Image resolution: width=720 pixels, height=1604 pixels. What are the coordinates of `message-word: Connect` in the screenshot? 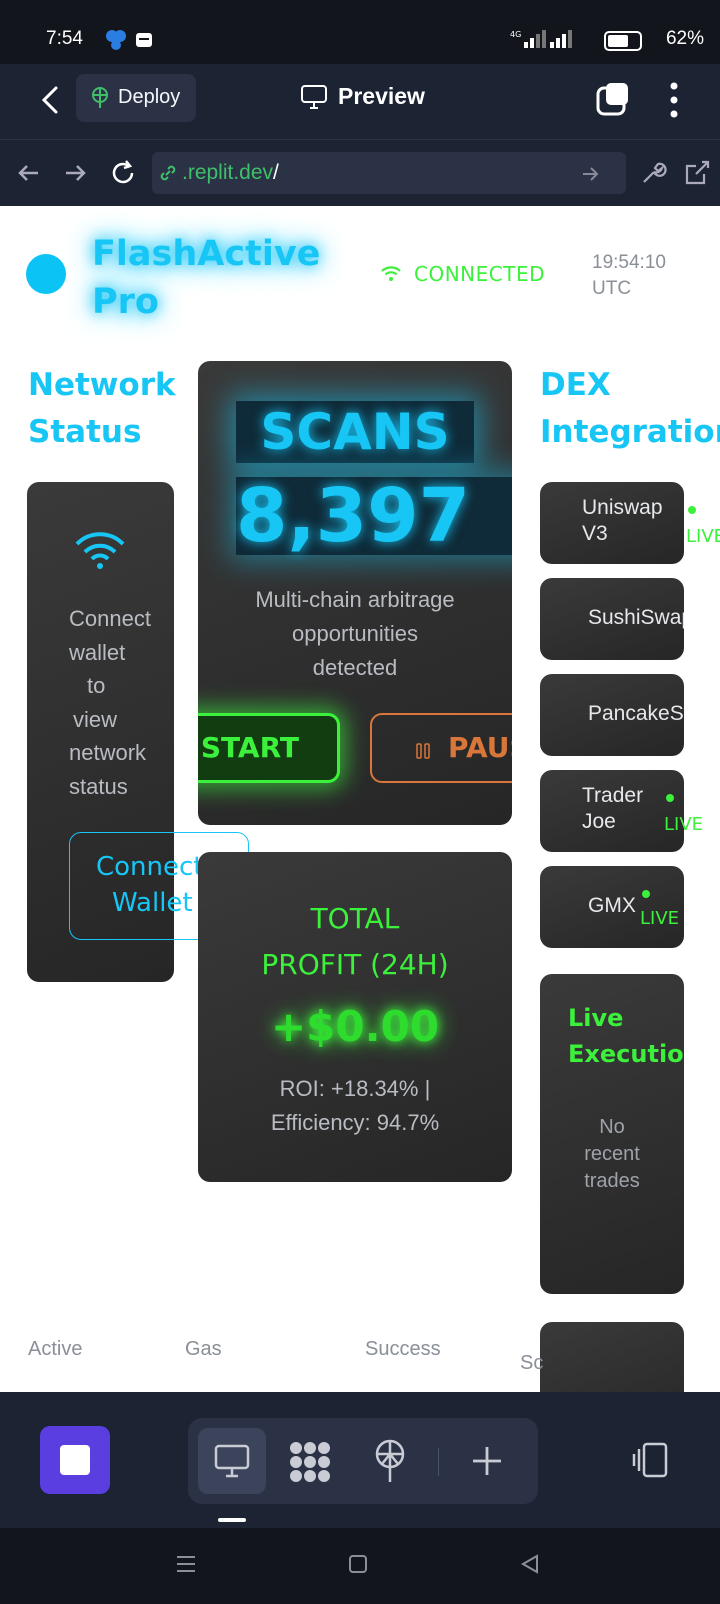 It's located at (110, 618).